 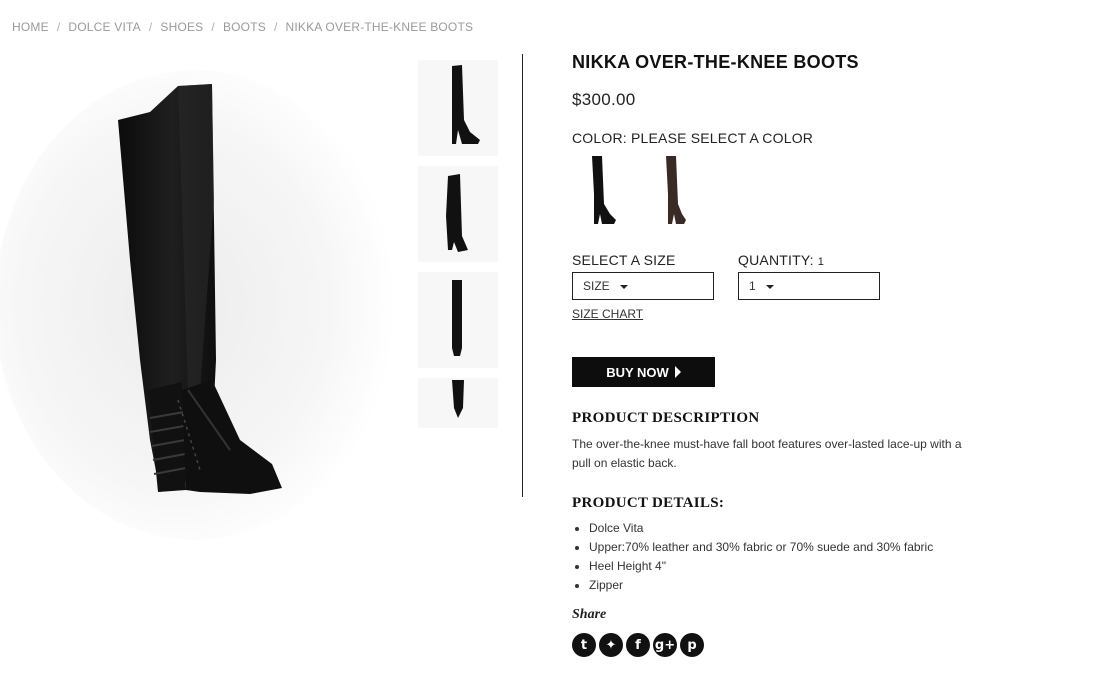 I want to click on tumblr-icon: t, so click(x=584, y=645).